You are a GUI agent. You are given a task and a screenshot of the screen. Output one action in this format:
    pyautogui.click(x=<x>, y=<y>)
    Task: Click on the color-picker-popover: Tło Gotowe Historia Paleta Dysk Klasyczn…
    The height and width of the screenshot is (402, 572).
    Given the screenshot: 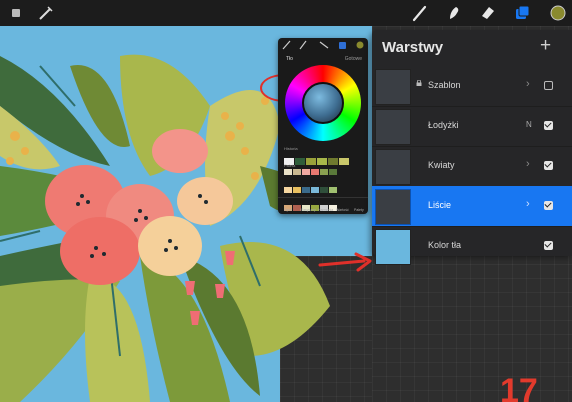 What is the action you would take?
    pyautogui.click(x=323, y=126)
    